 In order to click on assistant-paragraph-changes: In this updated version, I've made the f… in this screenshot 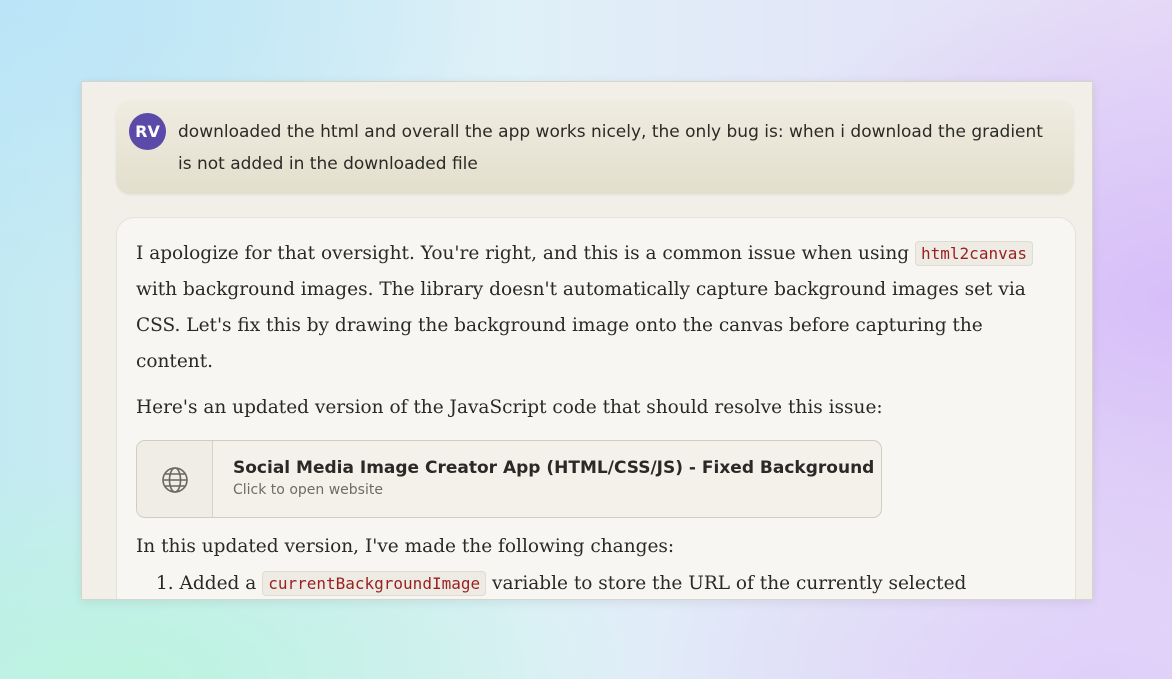, I will do `click(405, 546)`.